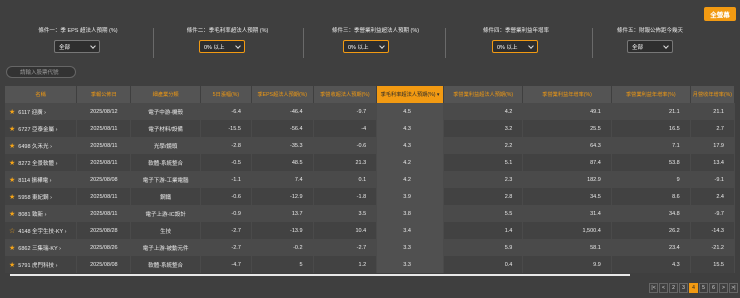 This screenshot has height=298, width=740. I want to click on column-header: 細產業分類, so click(165, 94).